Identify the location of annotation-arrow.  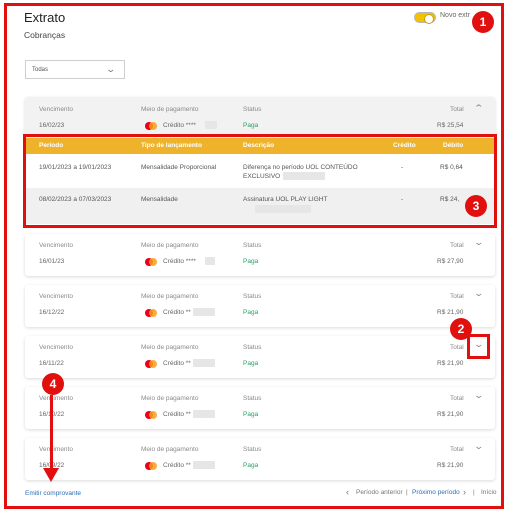
(51, 433).